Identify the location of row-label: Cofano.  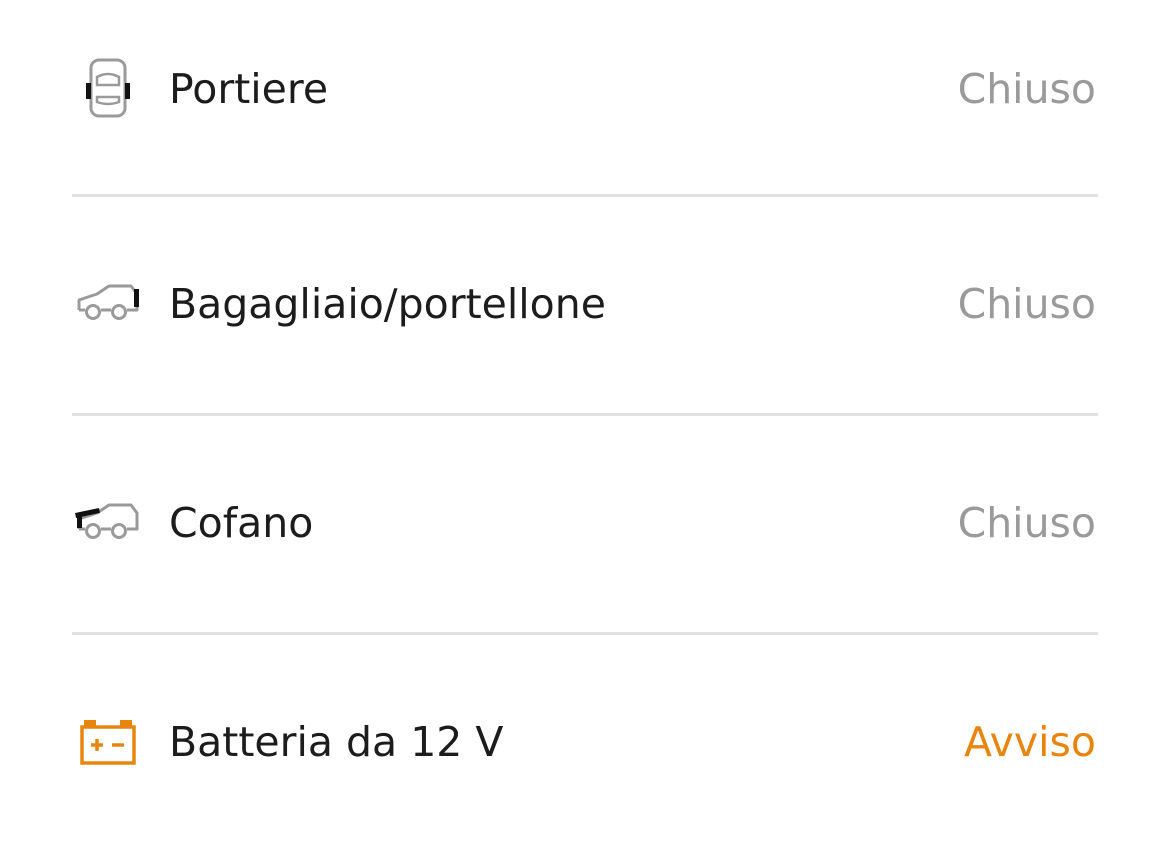
(241, 523).